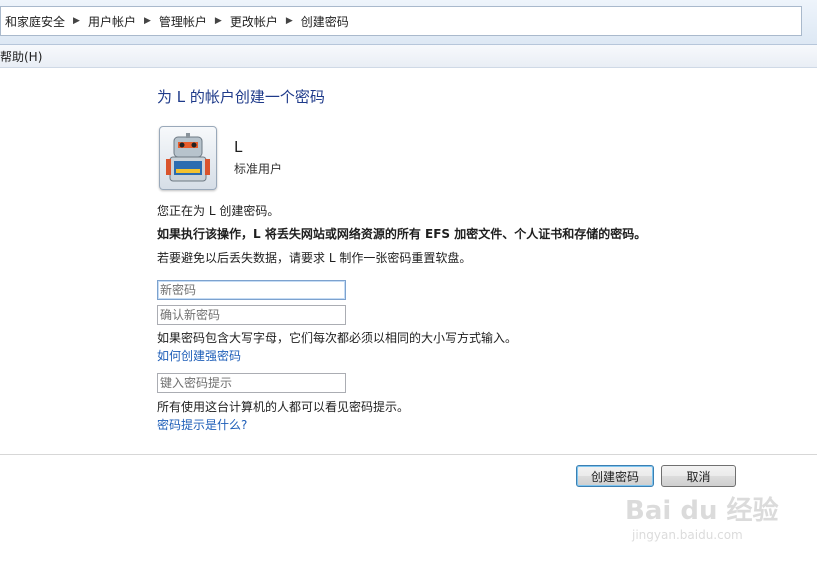  I want to click on create-password-button: 创建密码, so click(615, 476).